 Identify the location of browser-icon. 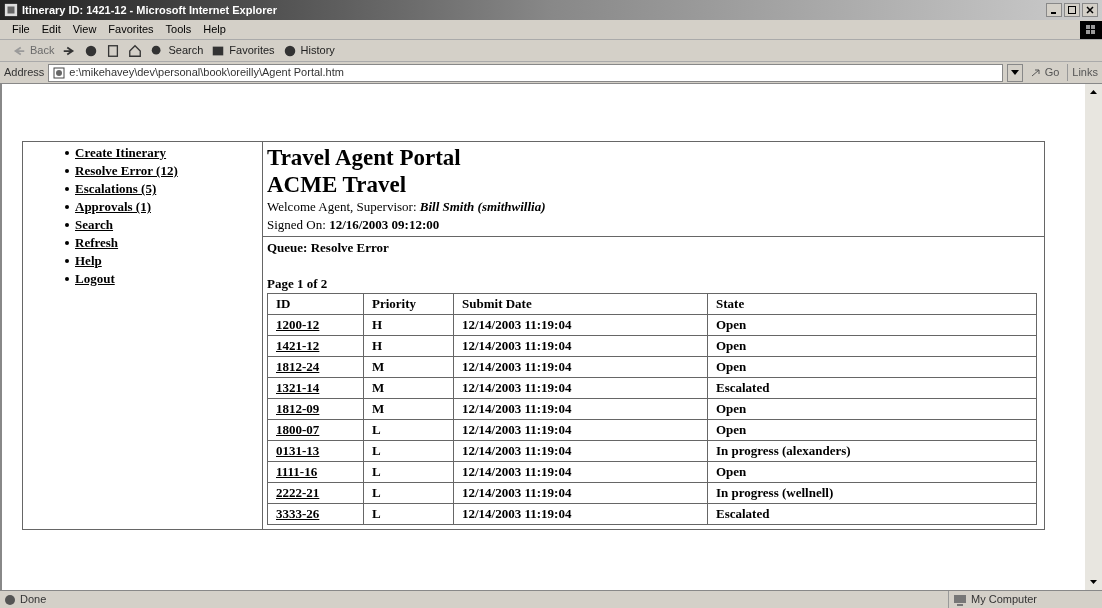
(11, 10).